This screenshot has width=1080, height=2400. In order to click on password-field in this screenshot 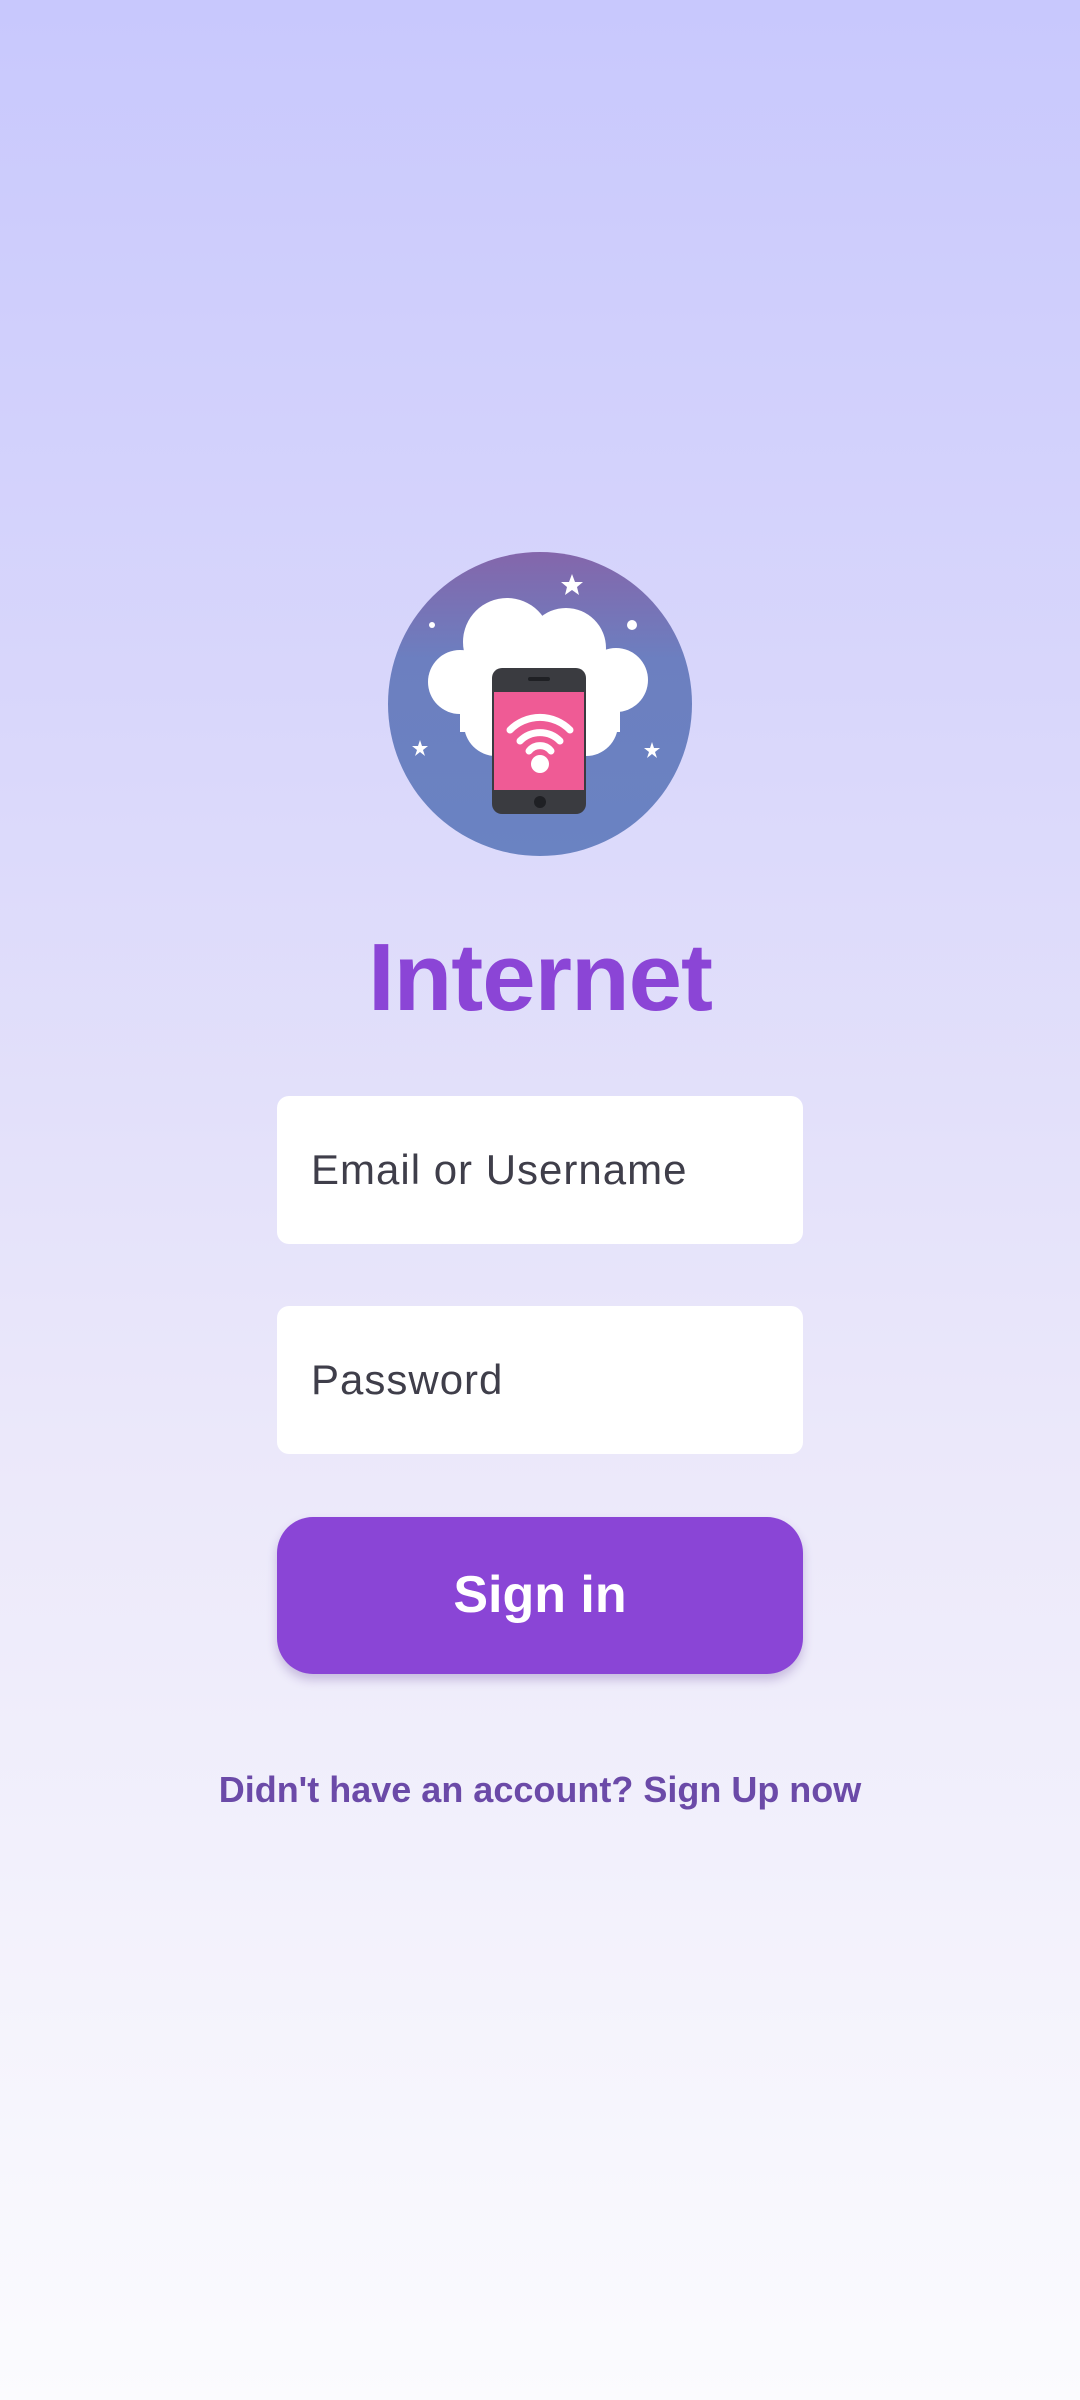, I will do `click(540, 1380)`.